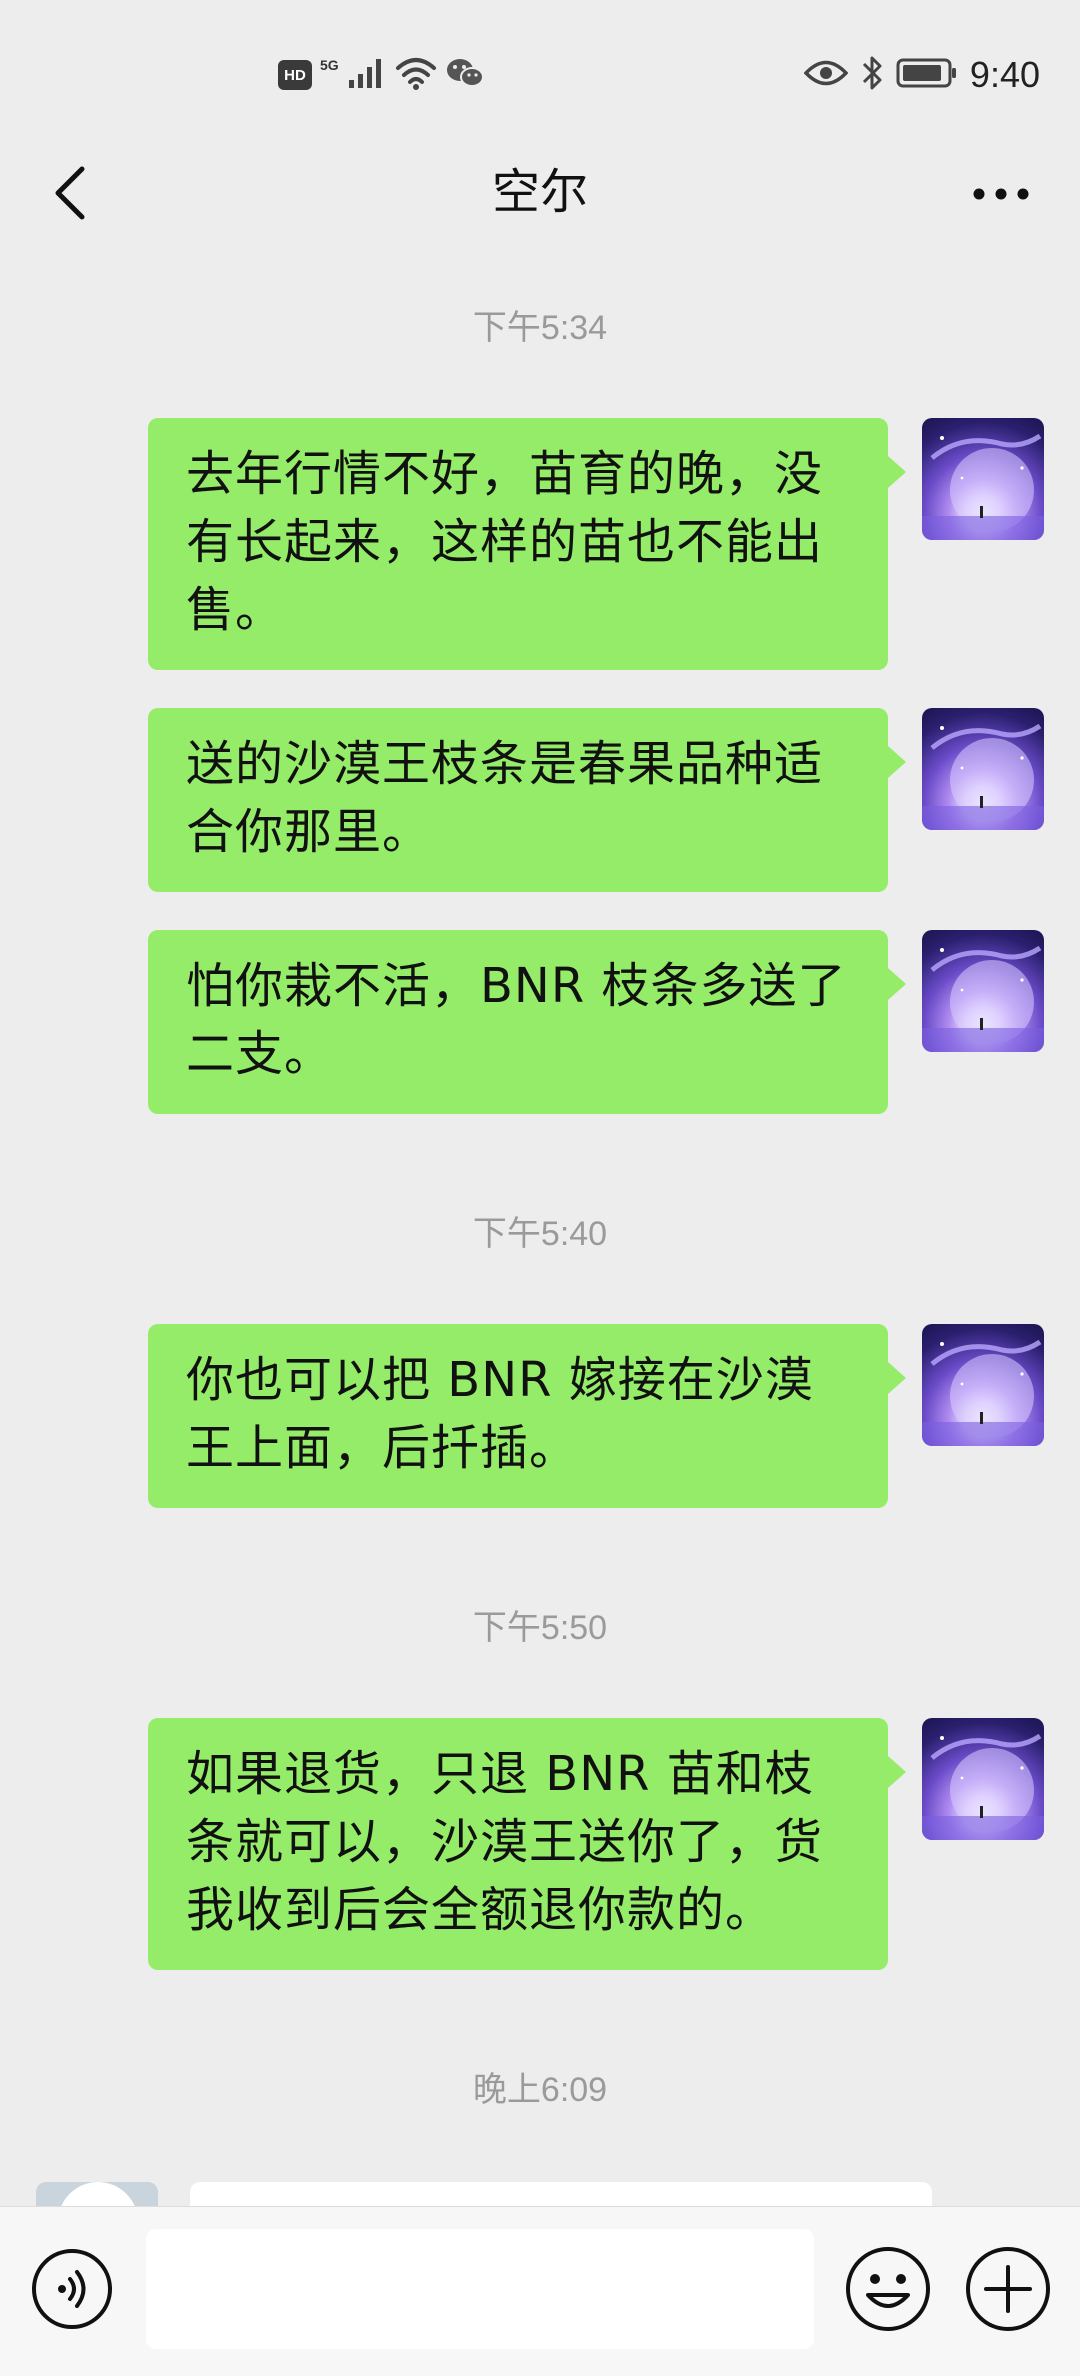 The height and width of the screenshot is (2376, 1080). Describe the element at coordinates (97, 2194) in the screenshot. I see `contact-avatar` at that location.